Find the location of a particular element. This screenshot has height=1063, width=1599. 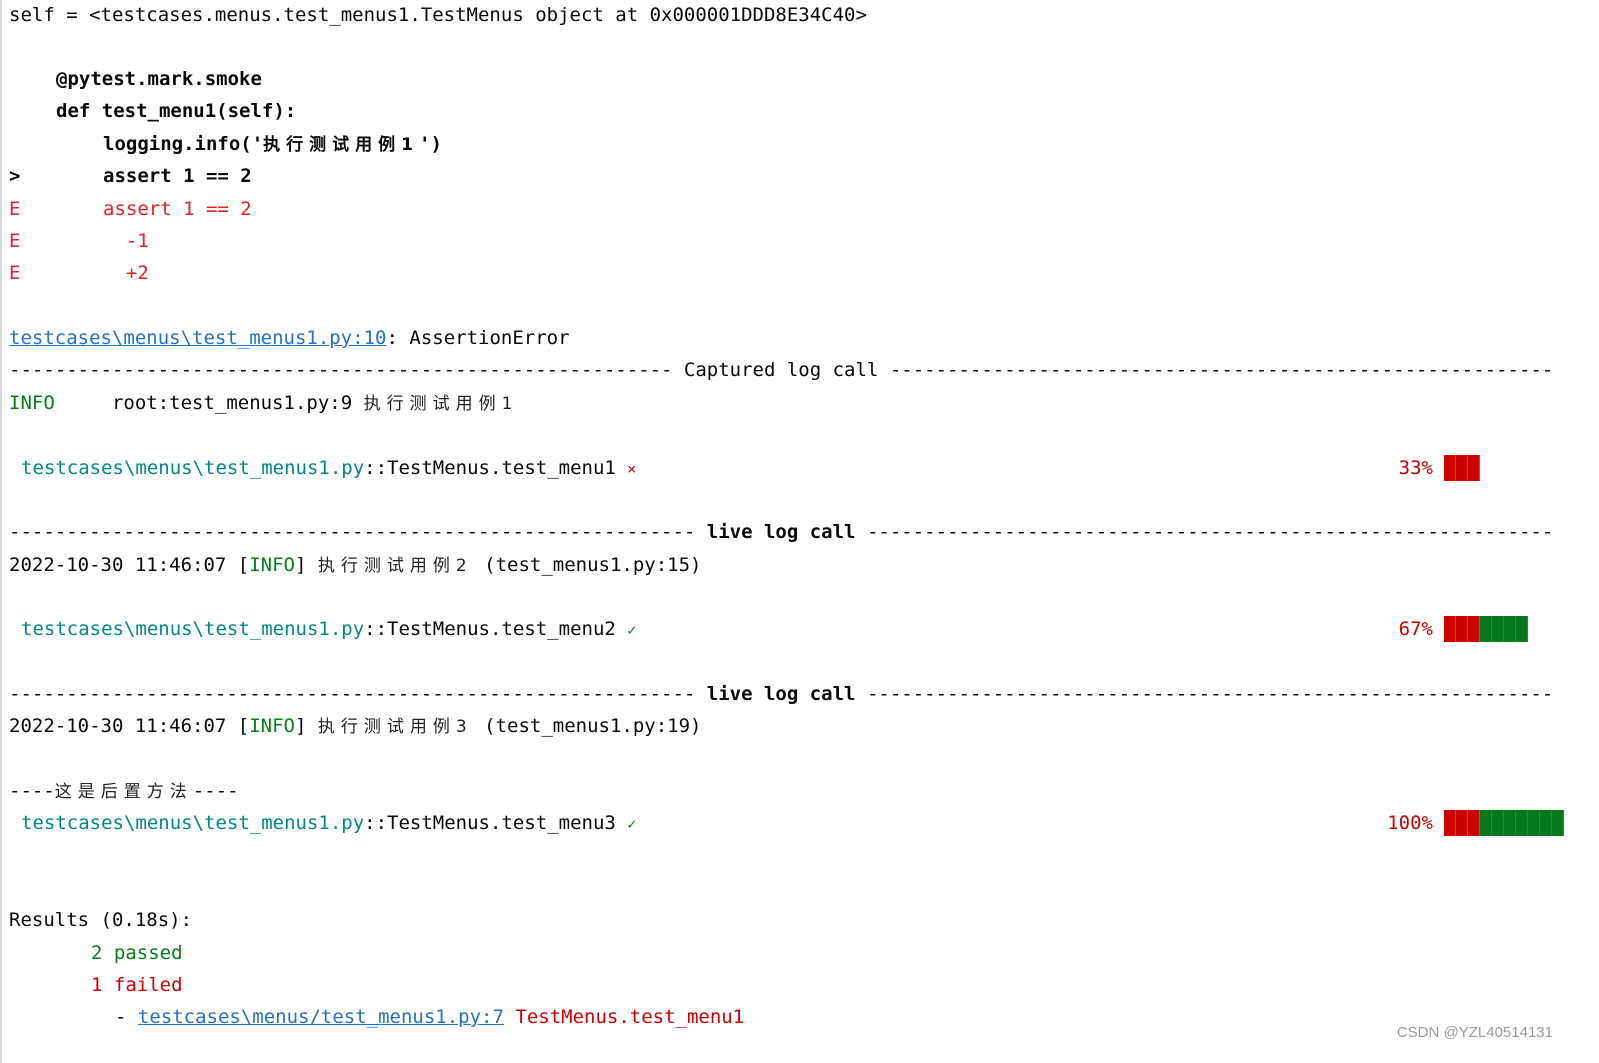

log-source: (test_menus1.py:15) is located at coordinates (587, 565).